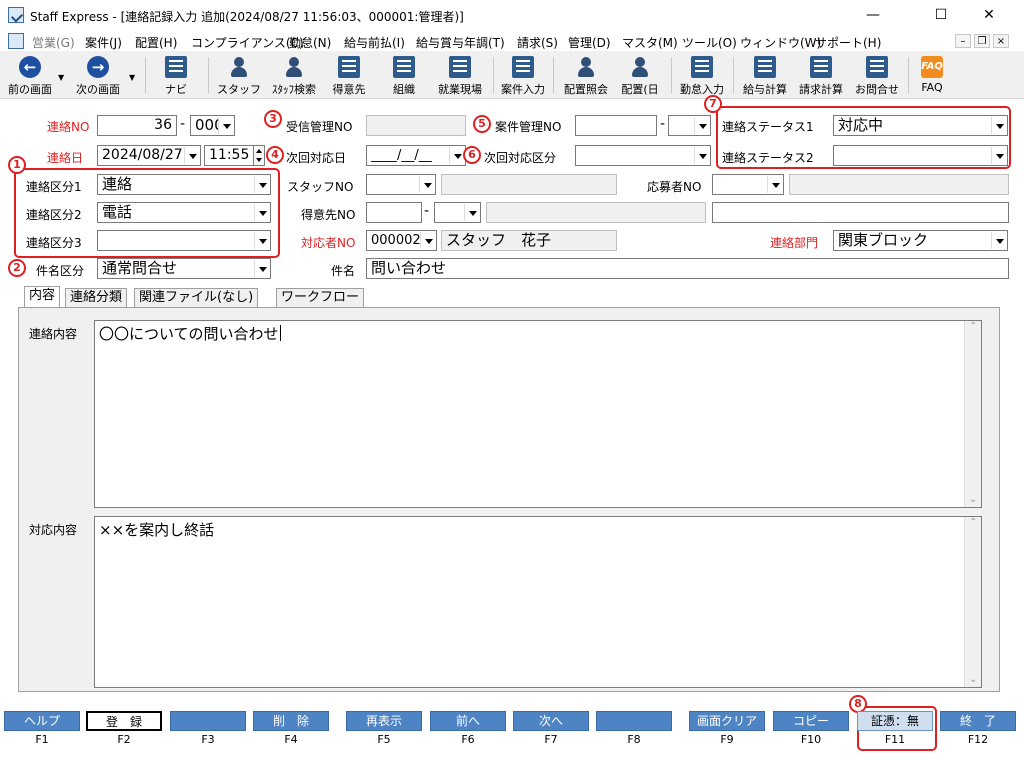  Describe the element at coordinates (310, 42) in the screenshot. I see `menu-kintai: 勤怠(N)` at that location.